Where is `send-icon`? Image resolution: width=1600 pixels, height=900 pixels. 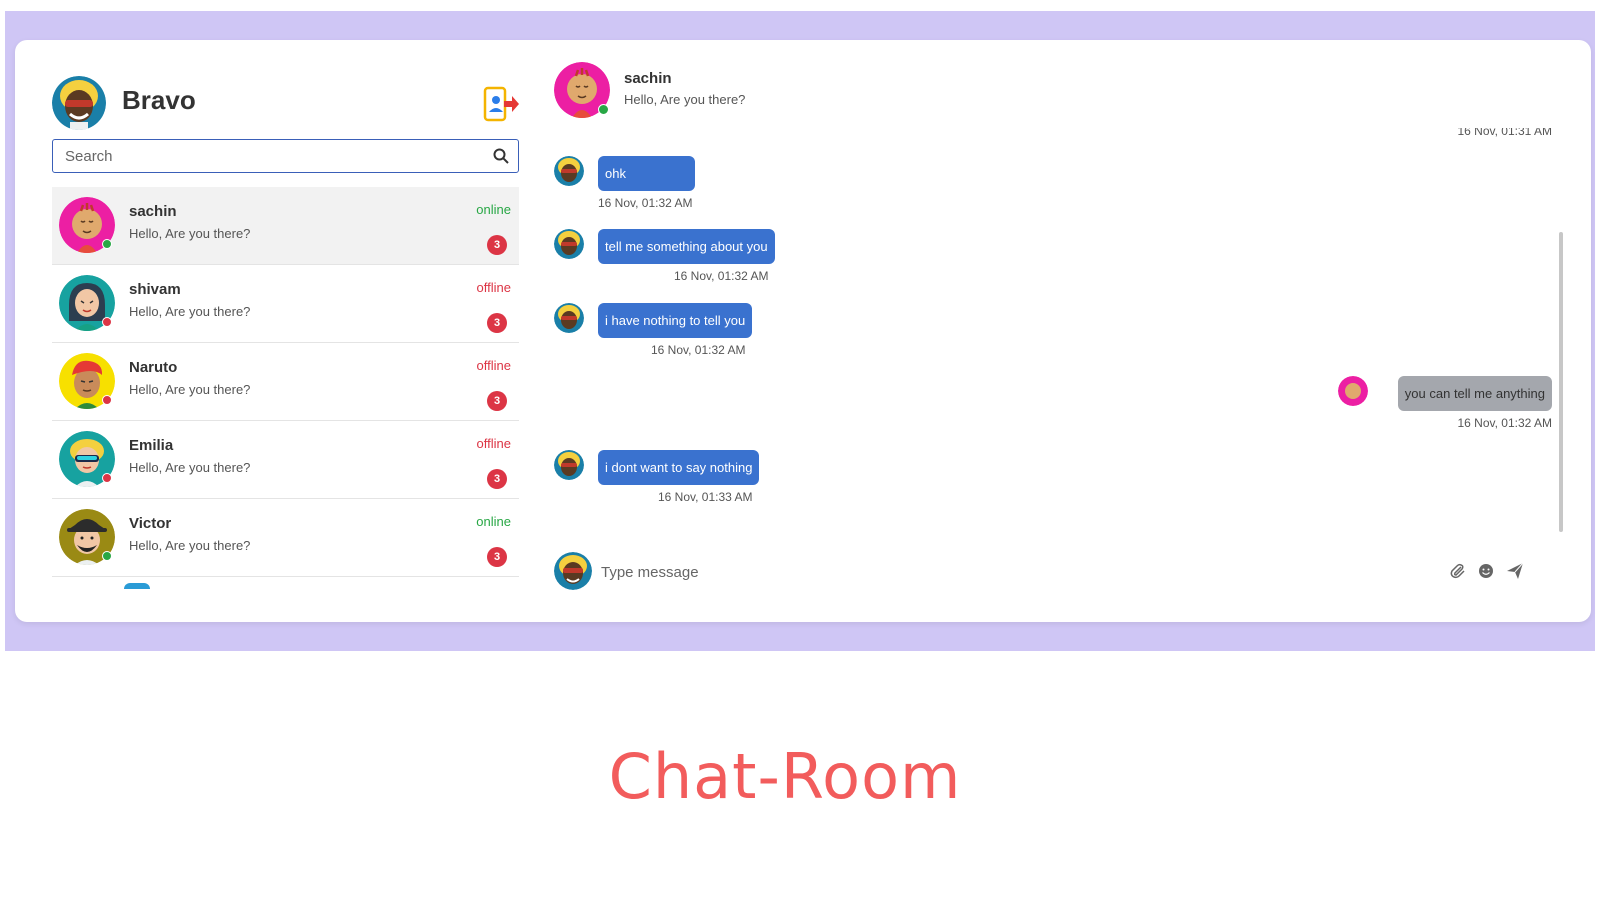
send-icon is located at coordinates (1515, 571).